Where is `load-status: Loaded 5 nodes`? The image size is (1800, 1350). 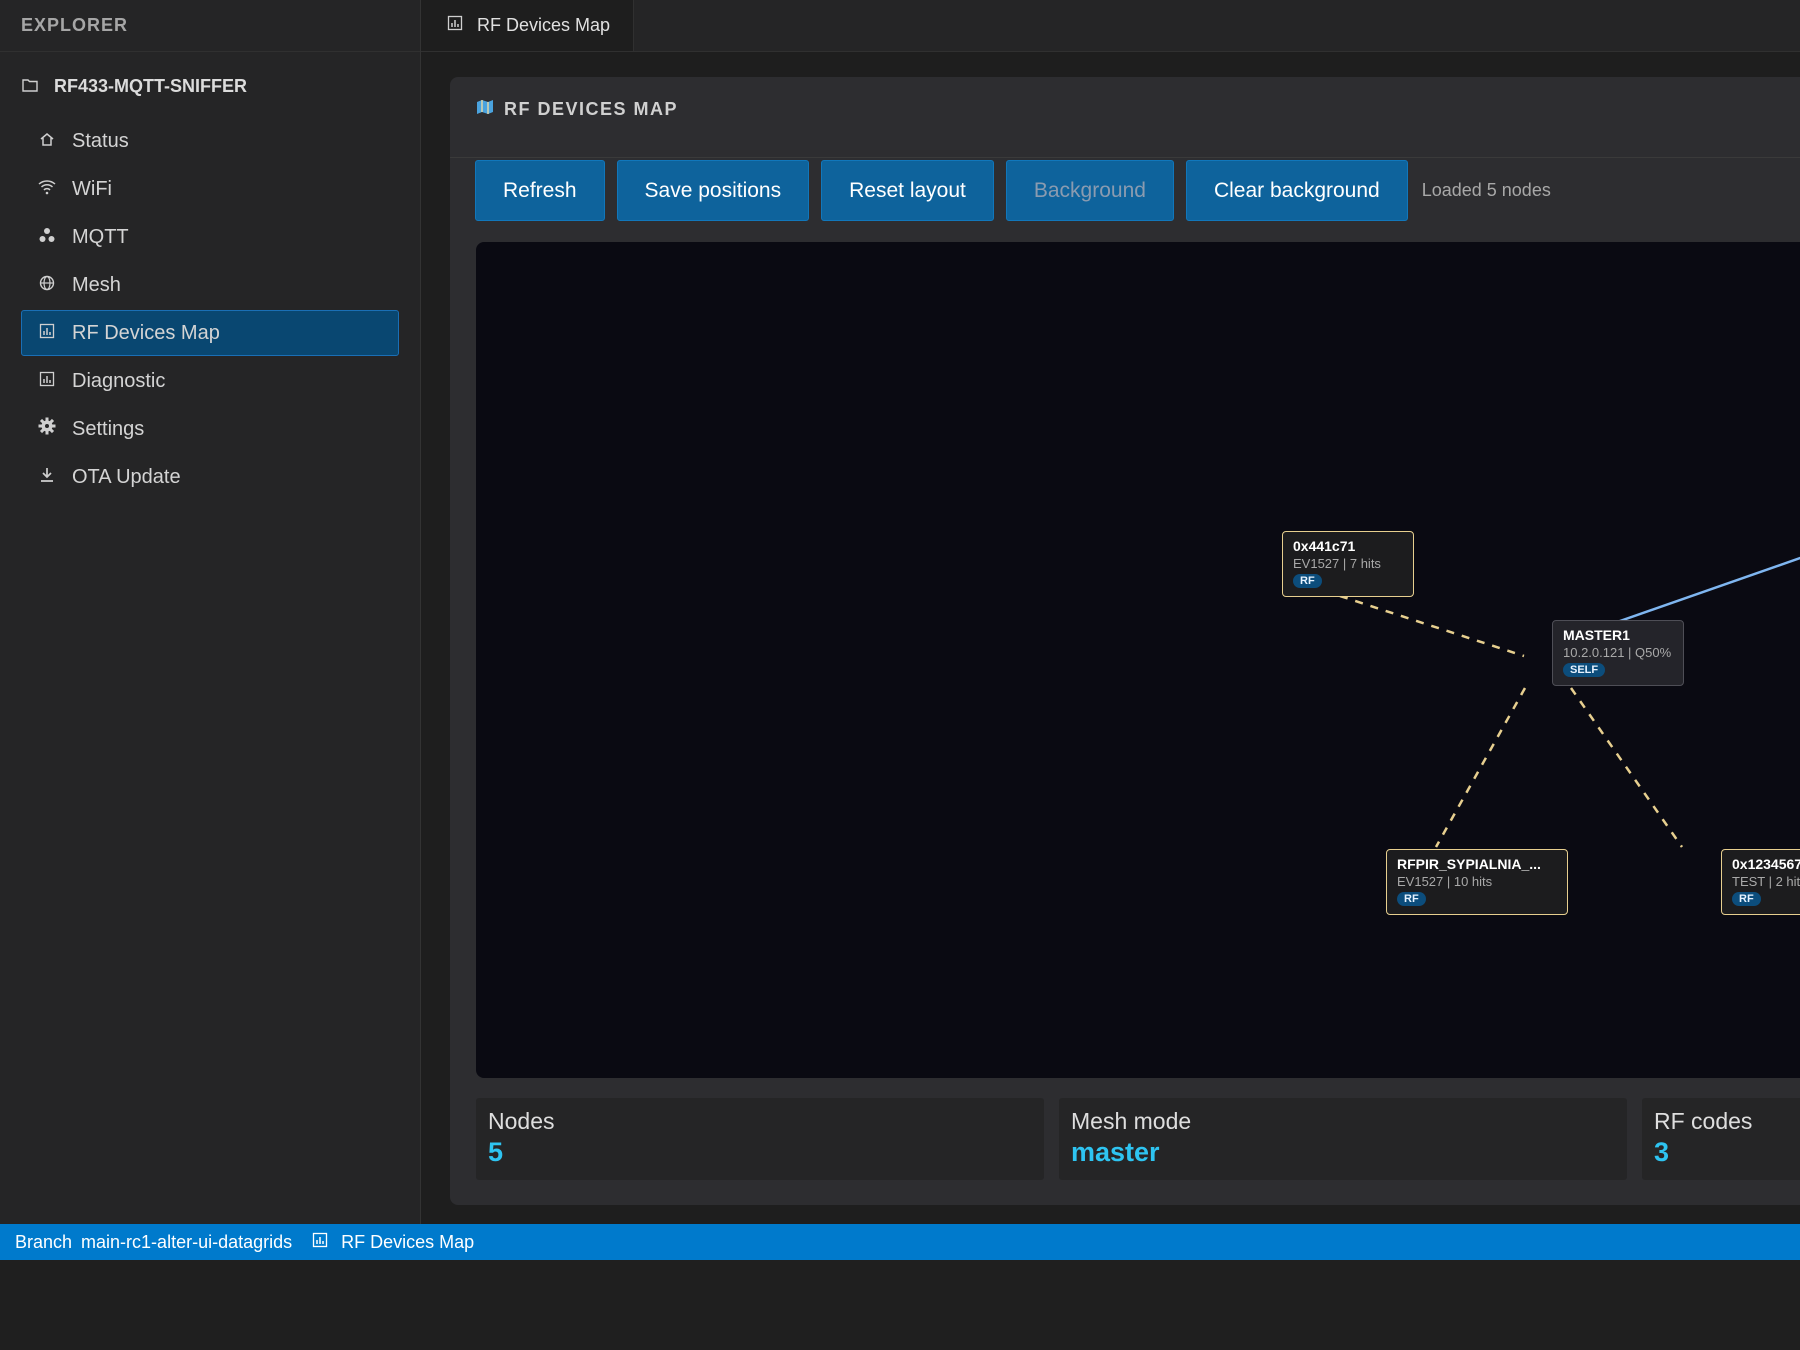 load-status: Loaded 5 nodes is located at coordinates (1486, 190).